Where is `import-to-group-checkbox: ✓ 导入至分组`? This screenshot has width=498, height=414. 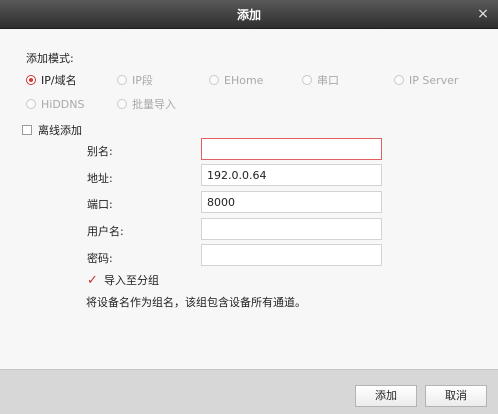 import-to-group-checkbox: ✓ 导入至分组 is located at coordinates (123, 280).